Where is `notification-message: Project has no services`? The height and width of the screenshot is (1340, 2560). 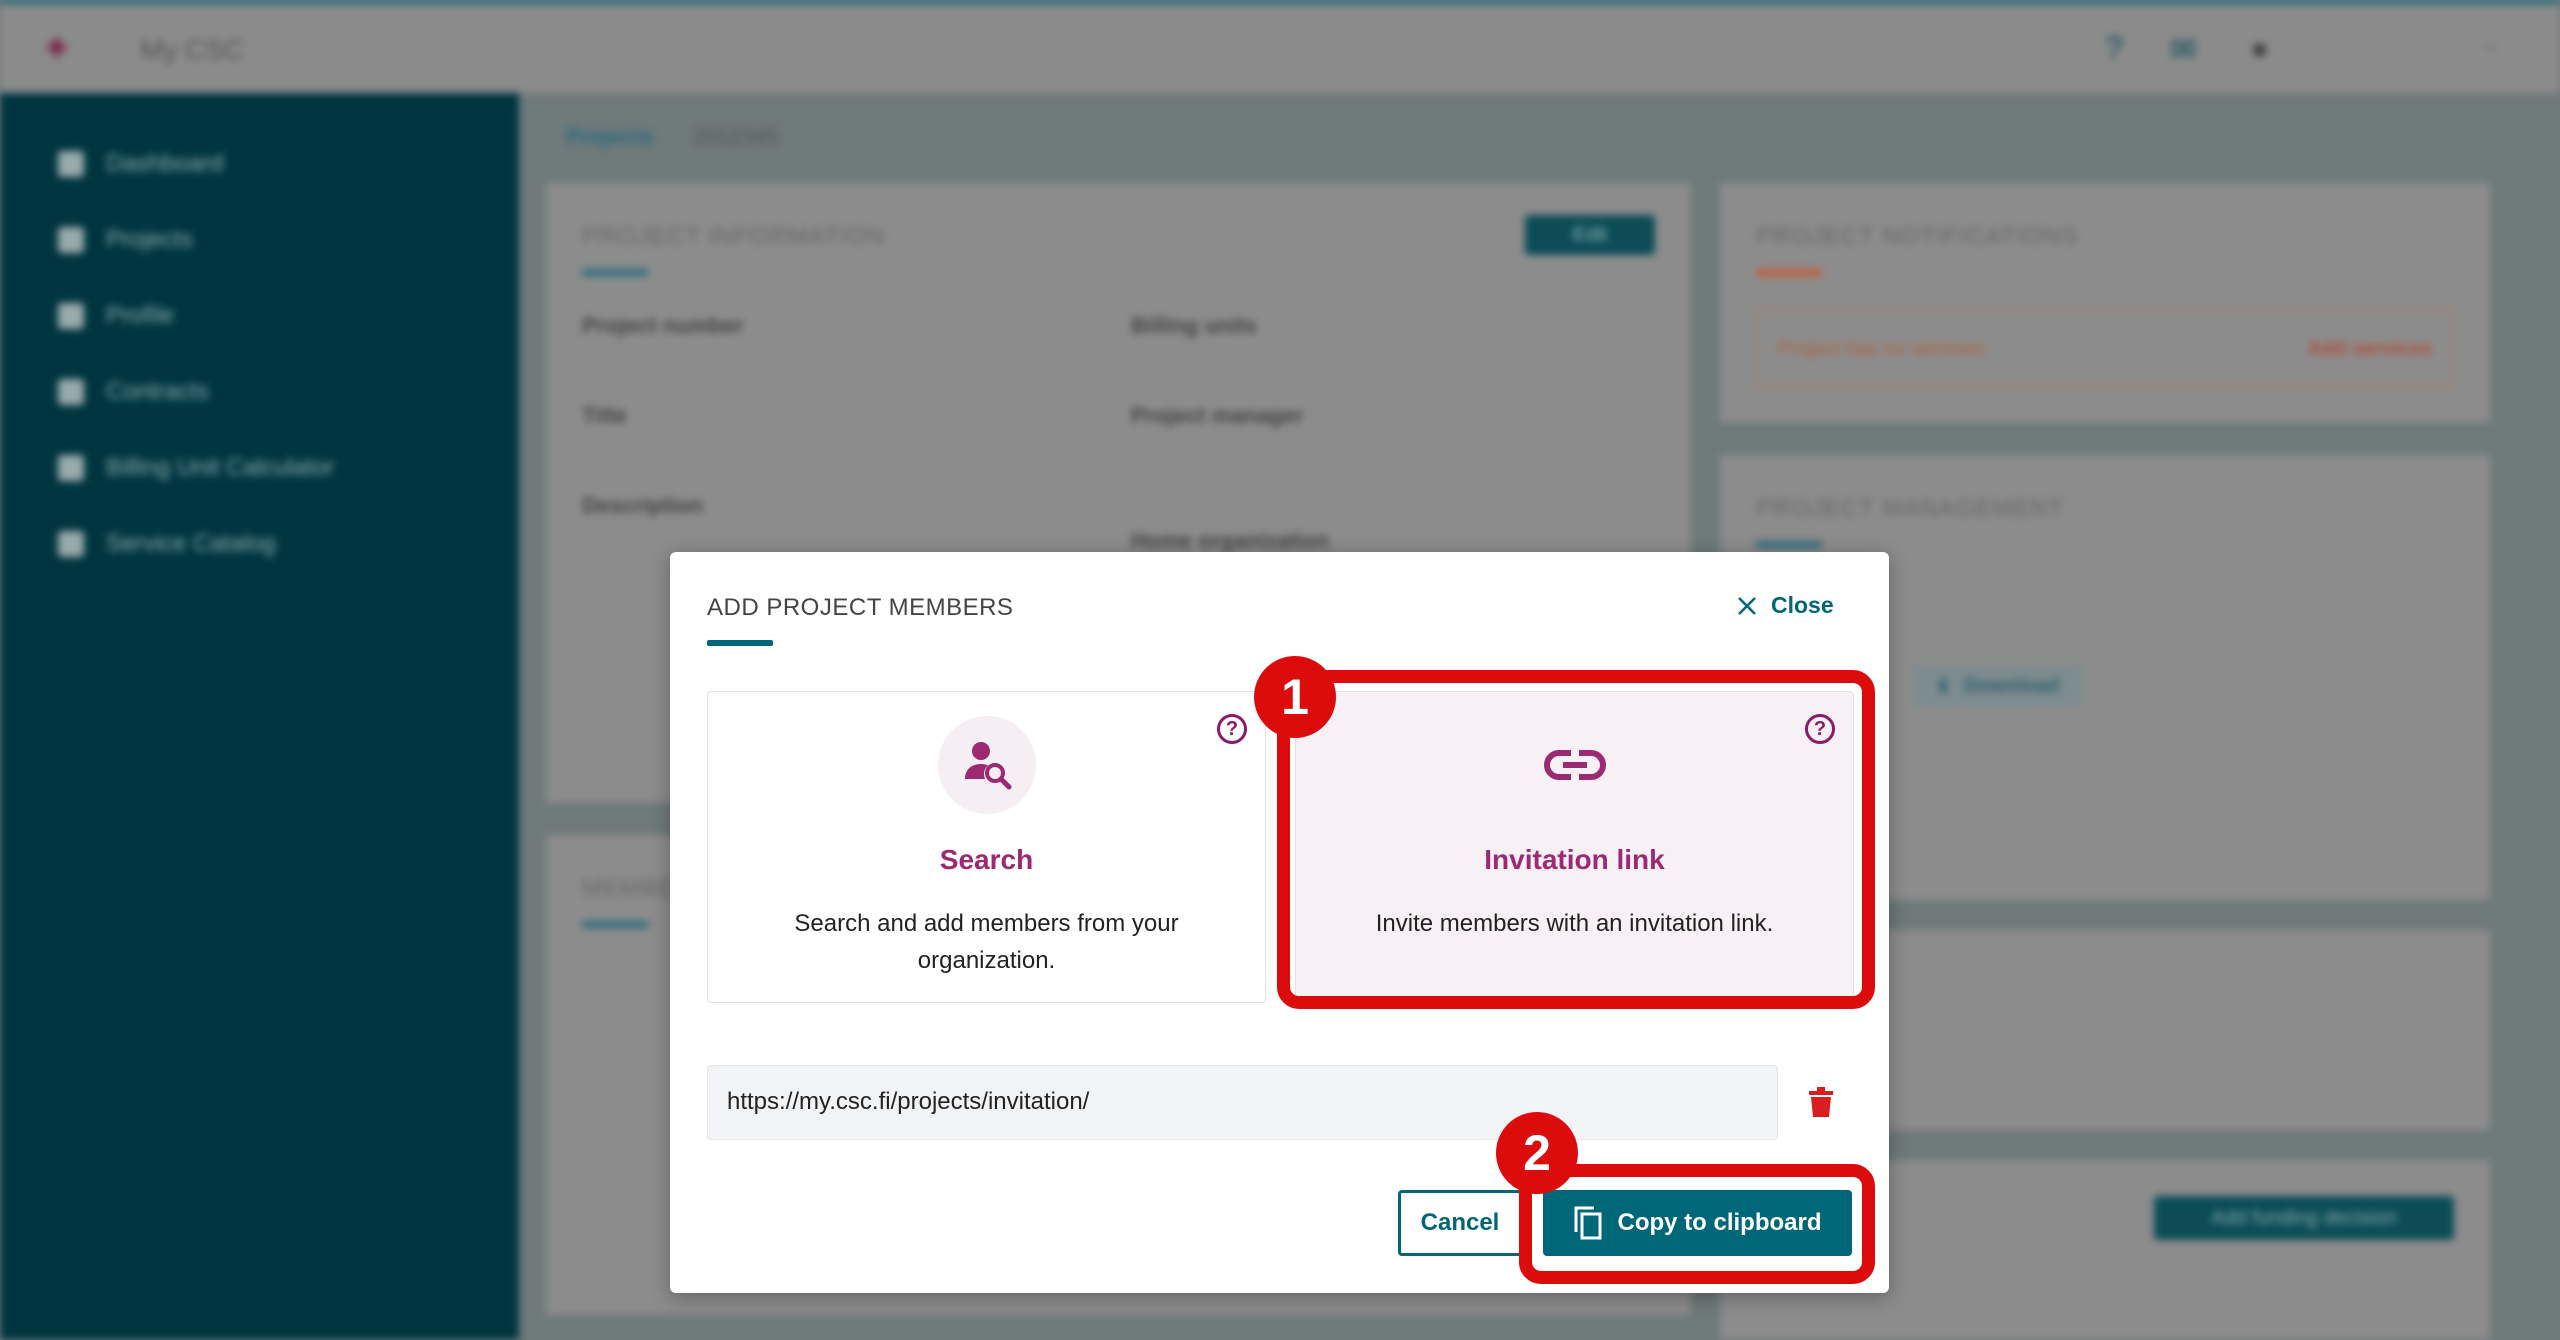
notification-message: Project has no services is located at coordinates (1881, 349).